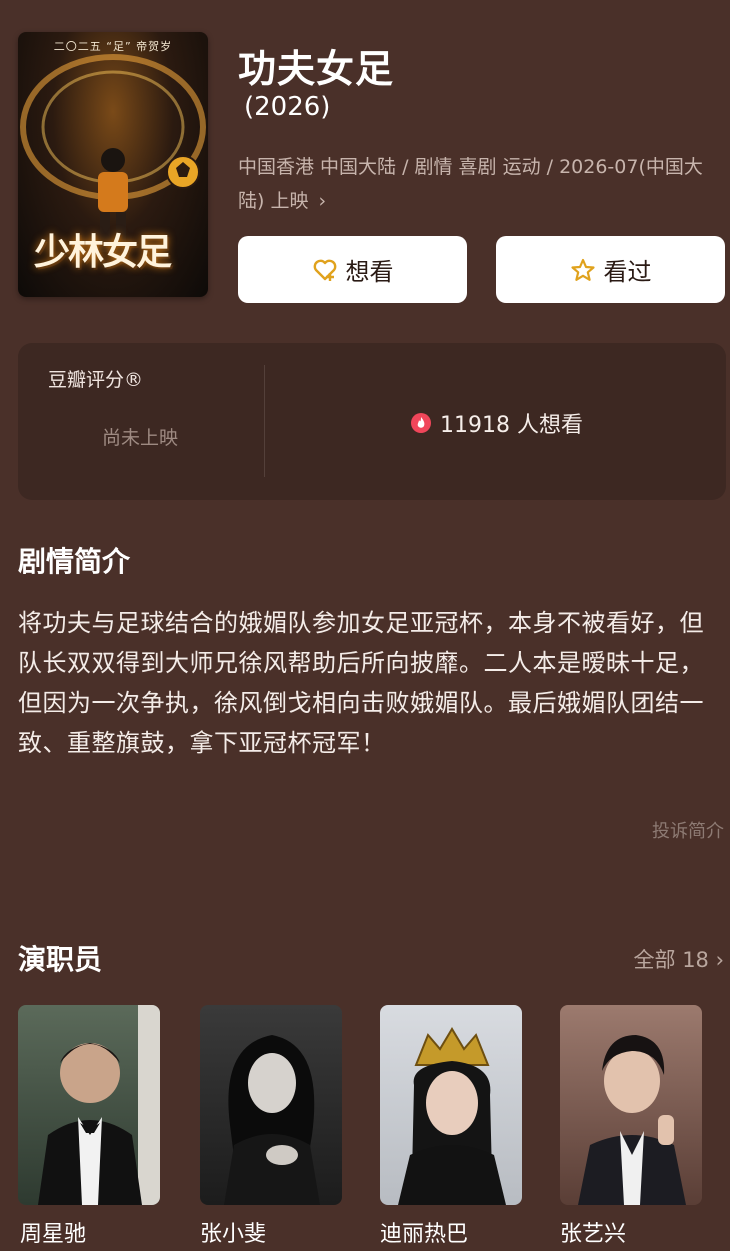 The image size is (730, 1251). Describe the element at coordinates (627, 272) in the screenshot. I see `watched-label: 看过` at that location.